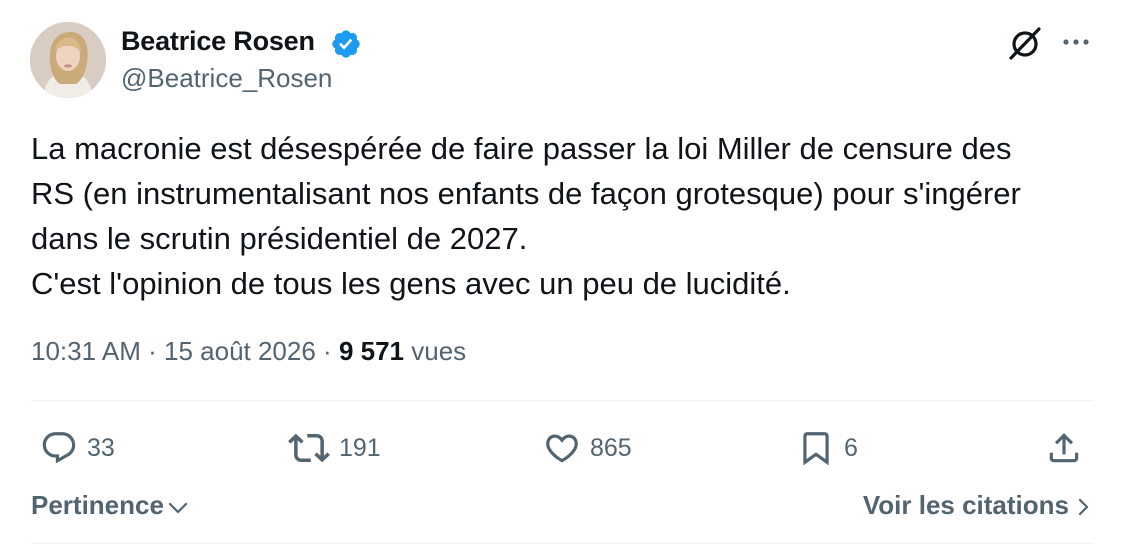 The width and height of the screenshot is (1123, 545). I want to click on reply-button: 33, so click(77, 448).